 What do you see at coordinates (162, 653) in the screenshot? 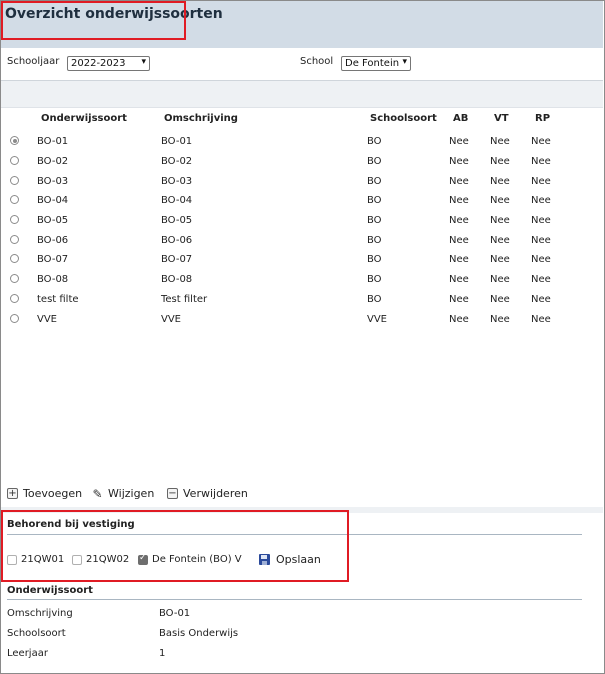
I see `leerjaar-value: 1` at bounding box center [162, 653].